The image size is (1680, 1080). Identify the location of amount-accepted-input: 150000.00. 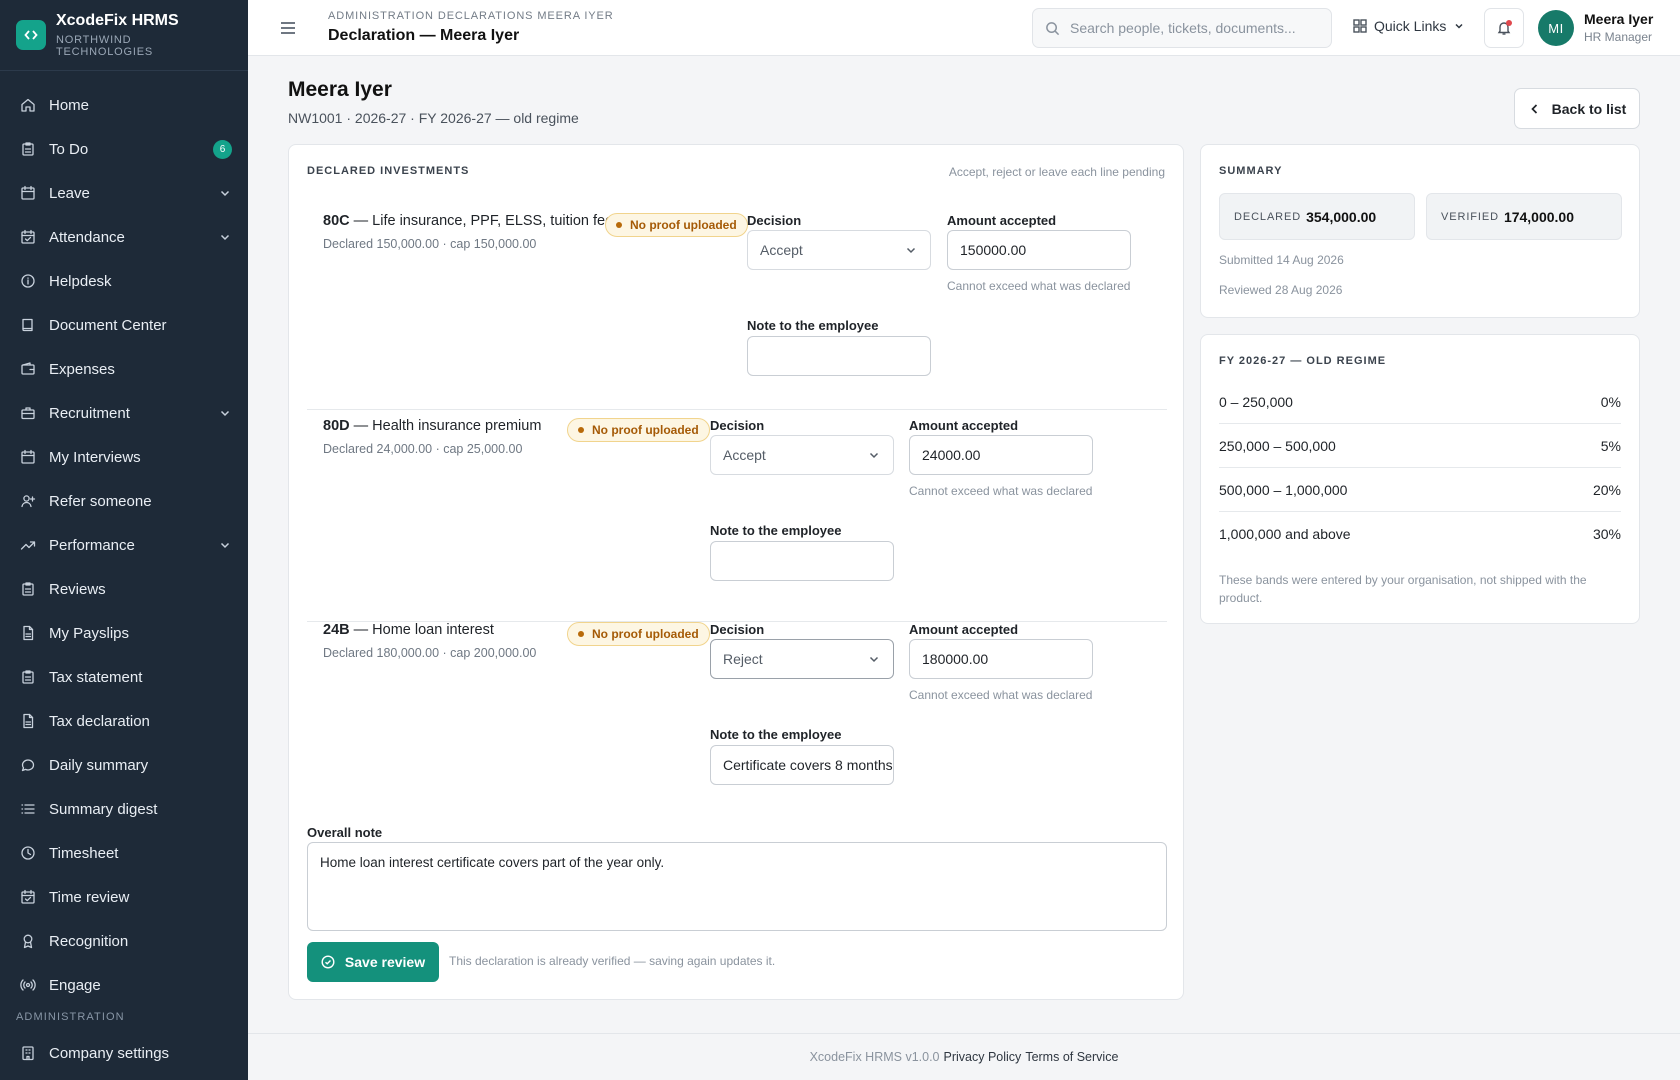
(1039, 250).